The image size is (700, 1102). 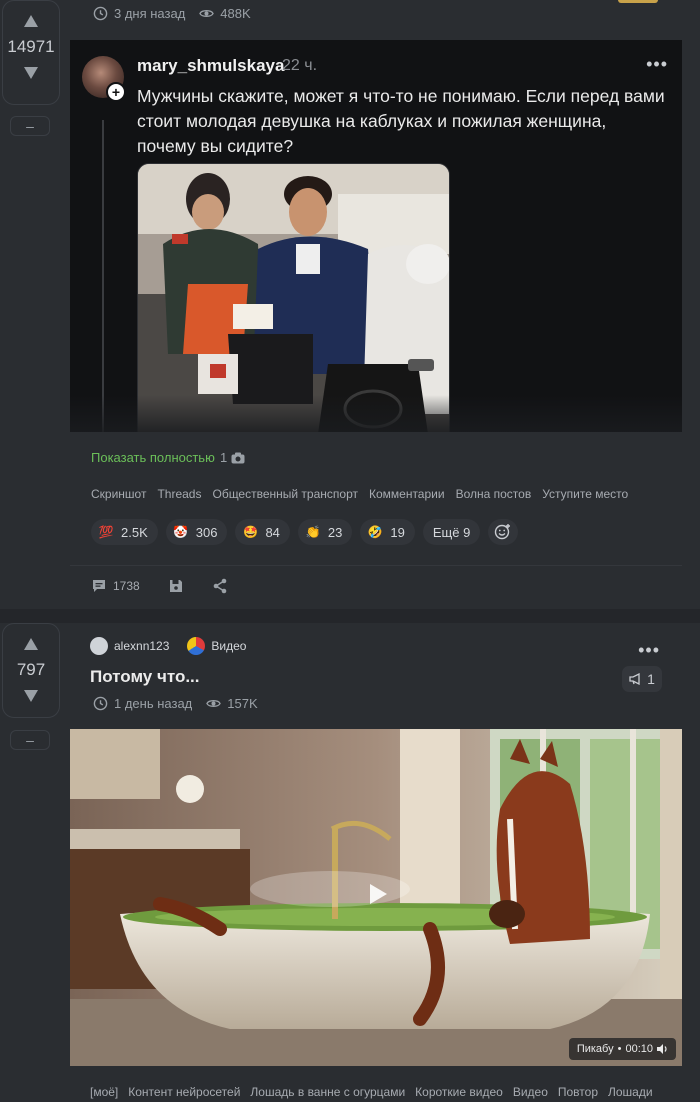 What do you see at coordinates (104, 1092) in the screenshot?
I see `tag: [моё]` at bounding box center [104, 1092].